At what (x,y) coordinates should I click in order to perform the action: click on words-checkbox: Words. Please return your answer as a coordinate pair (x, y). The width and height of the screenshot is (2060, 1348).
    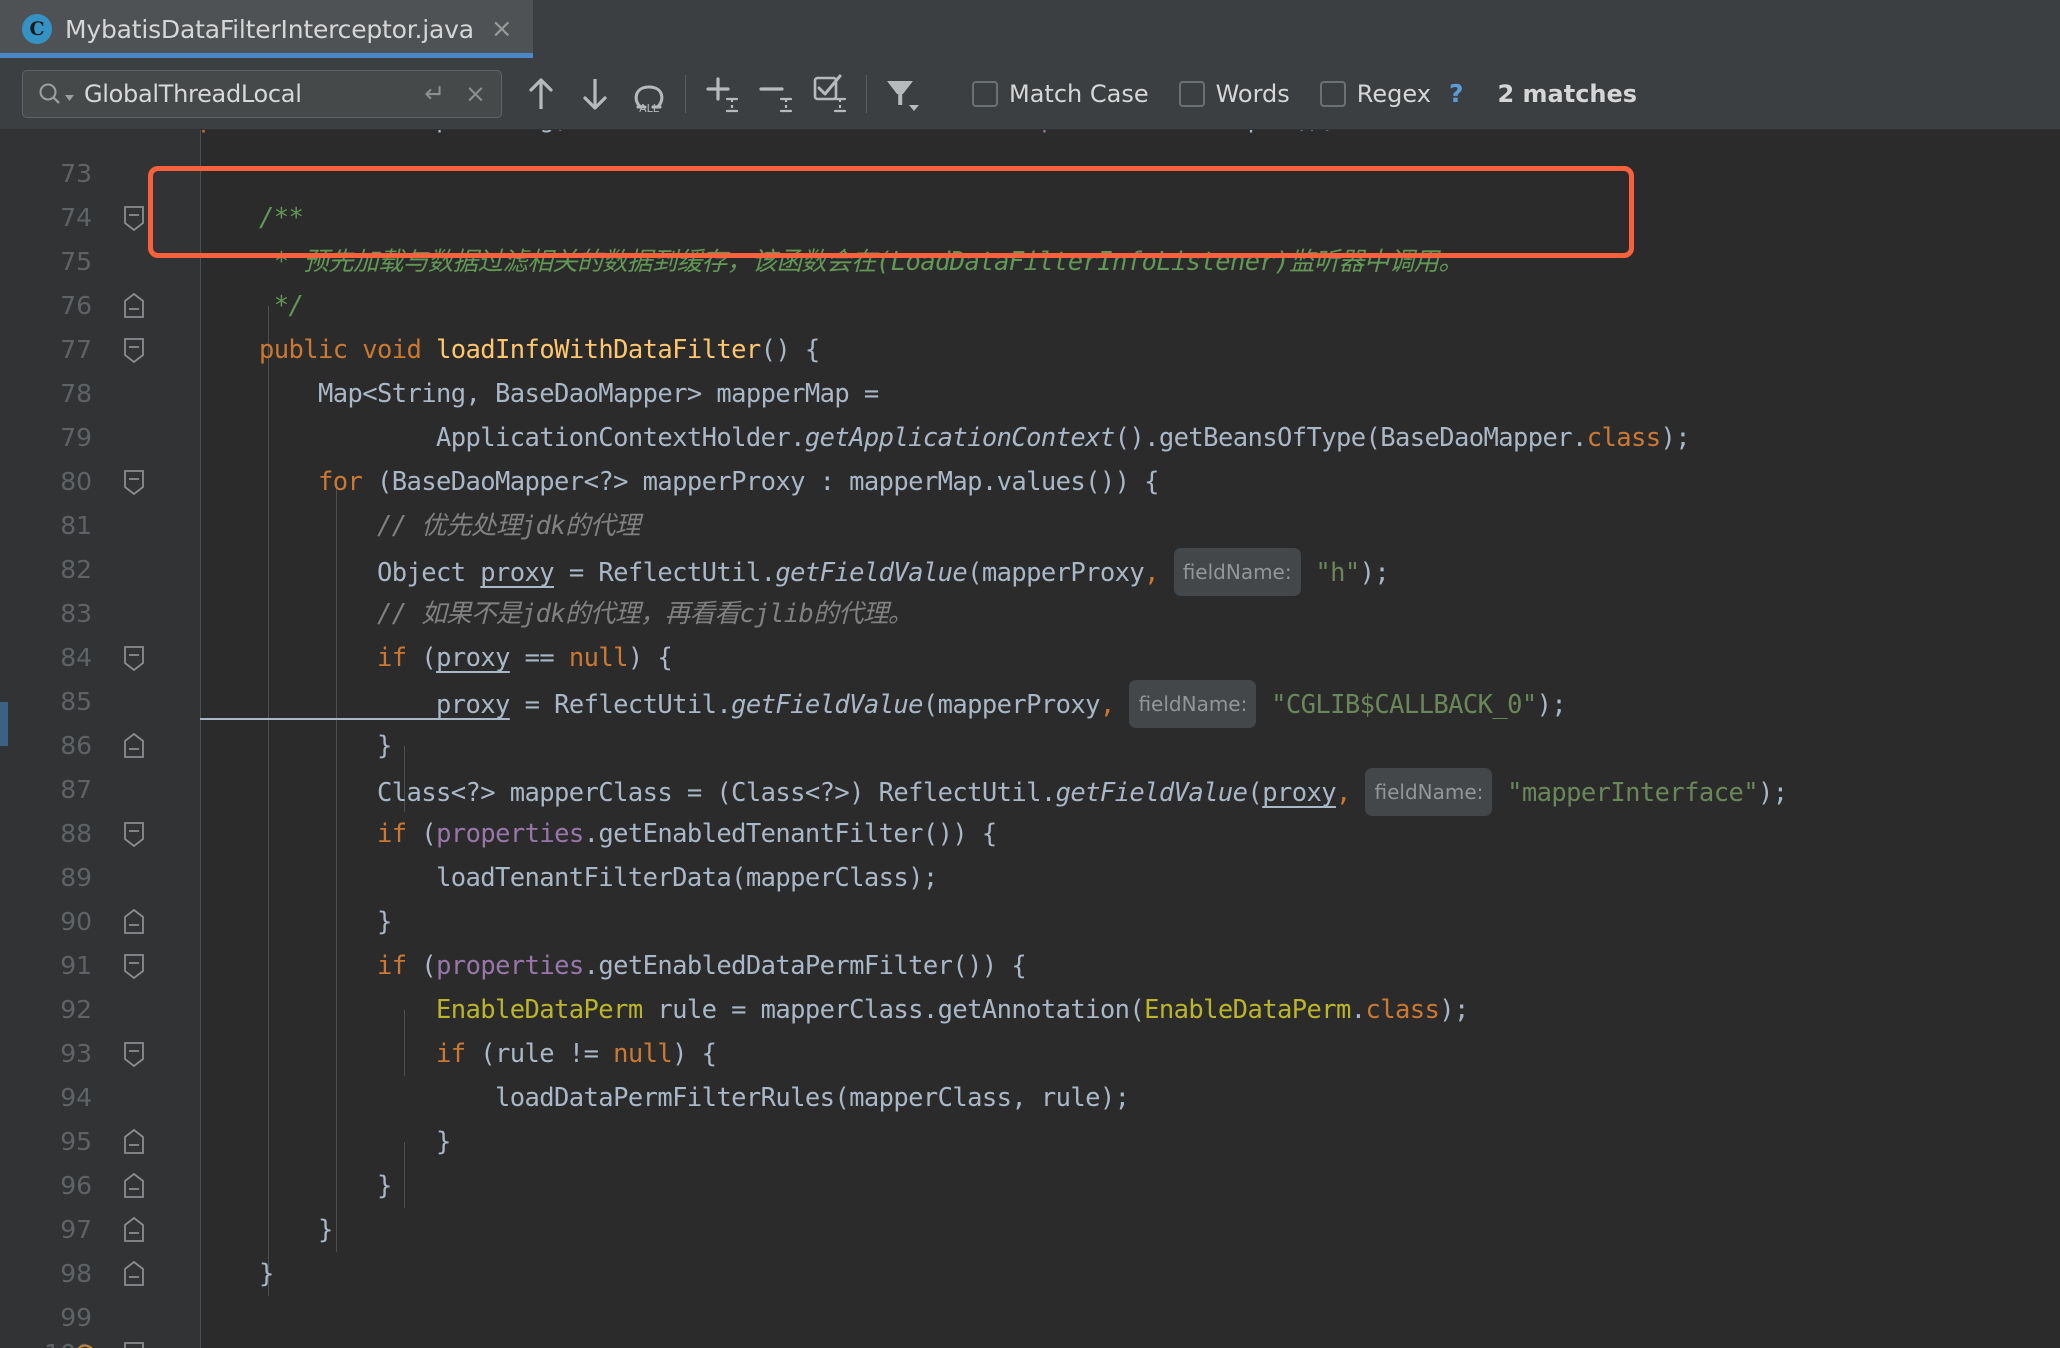
    Looking at the image, I should click on (1234, 93).